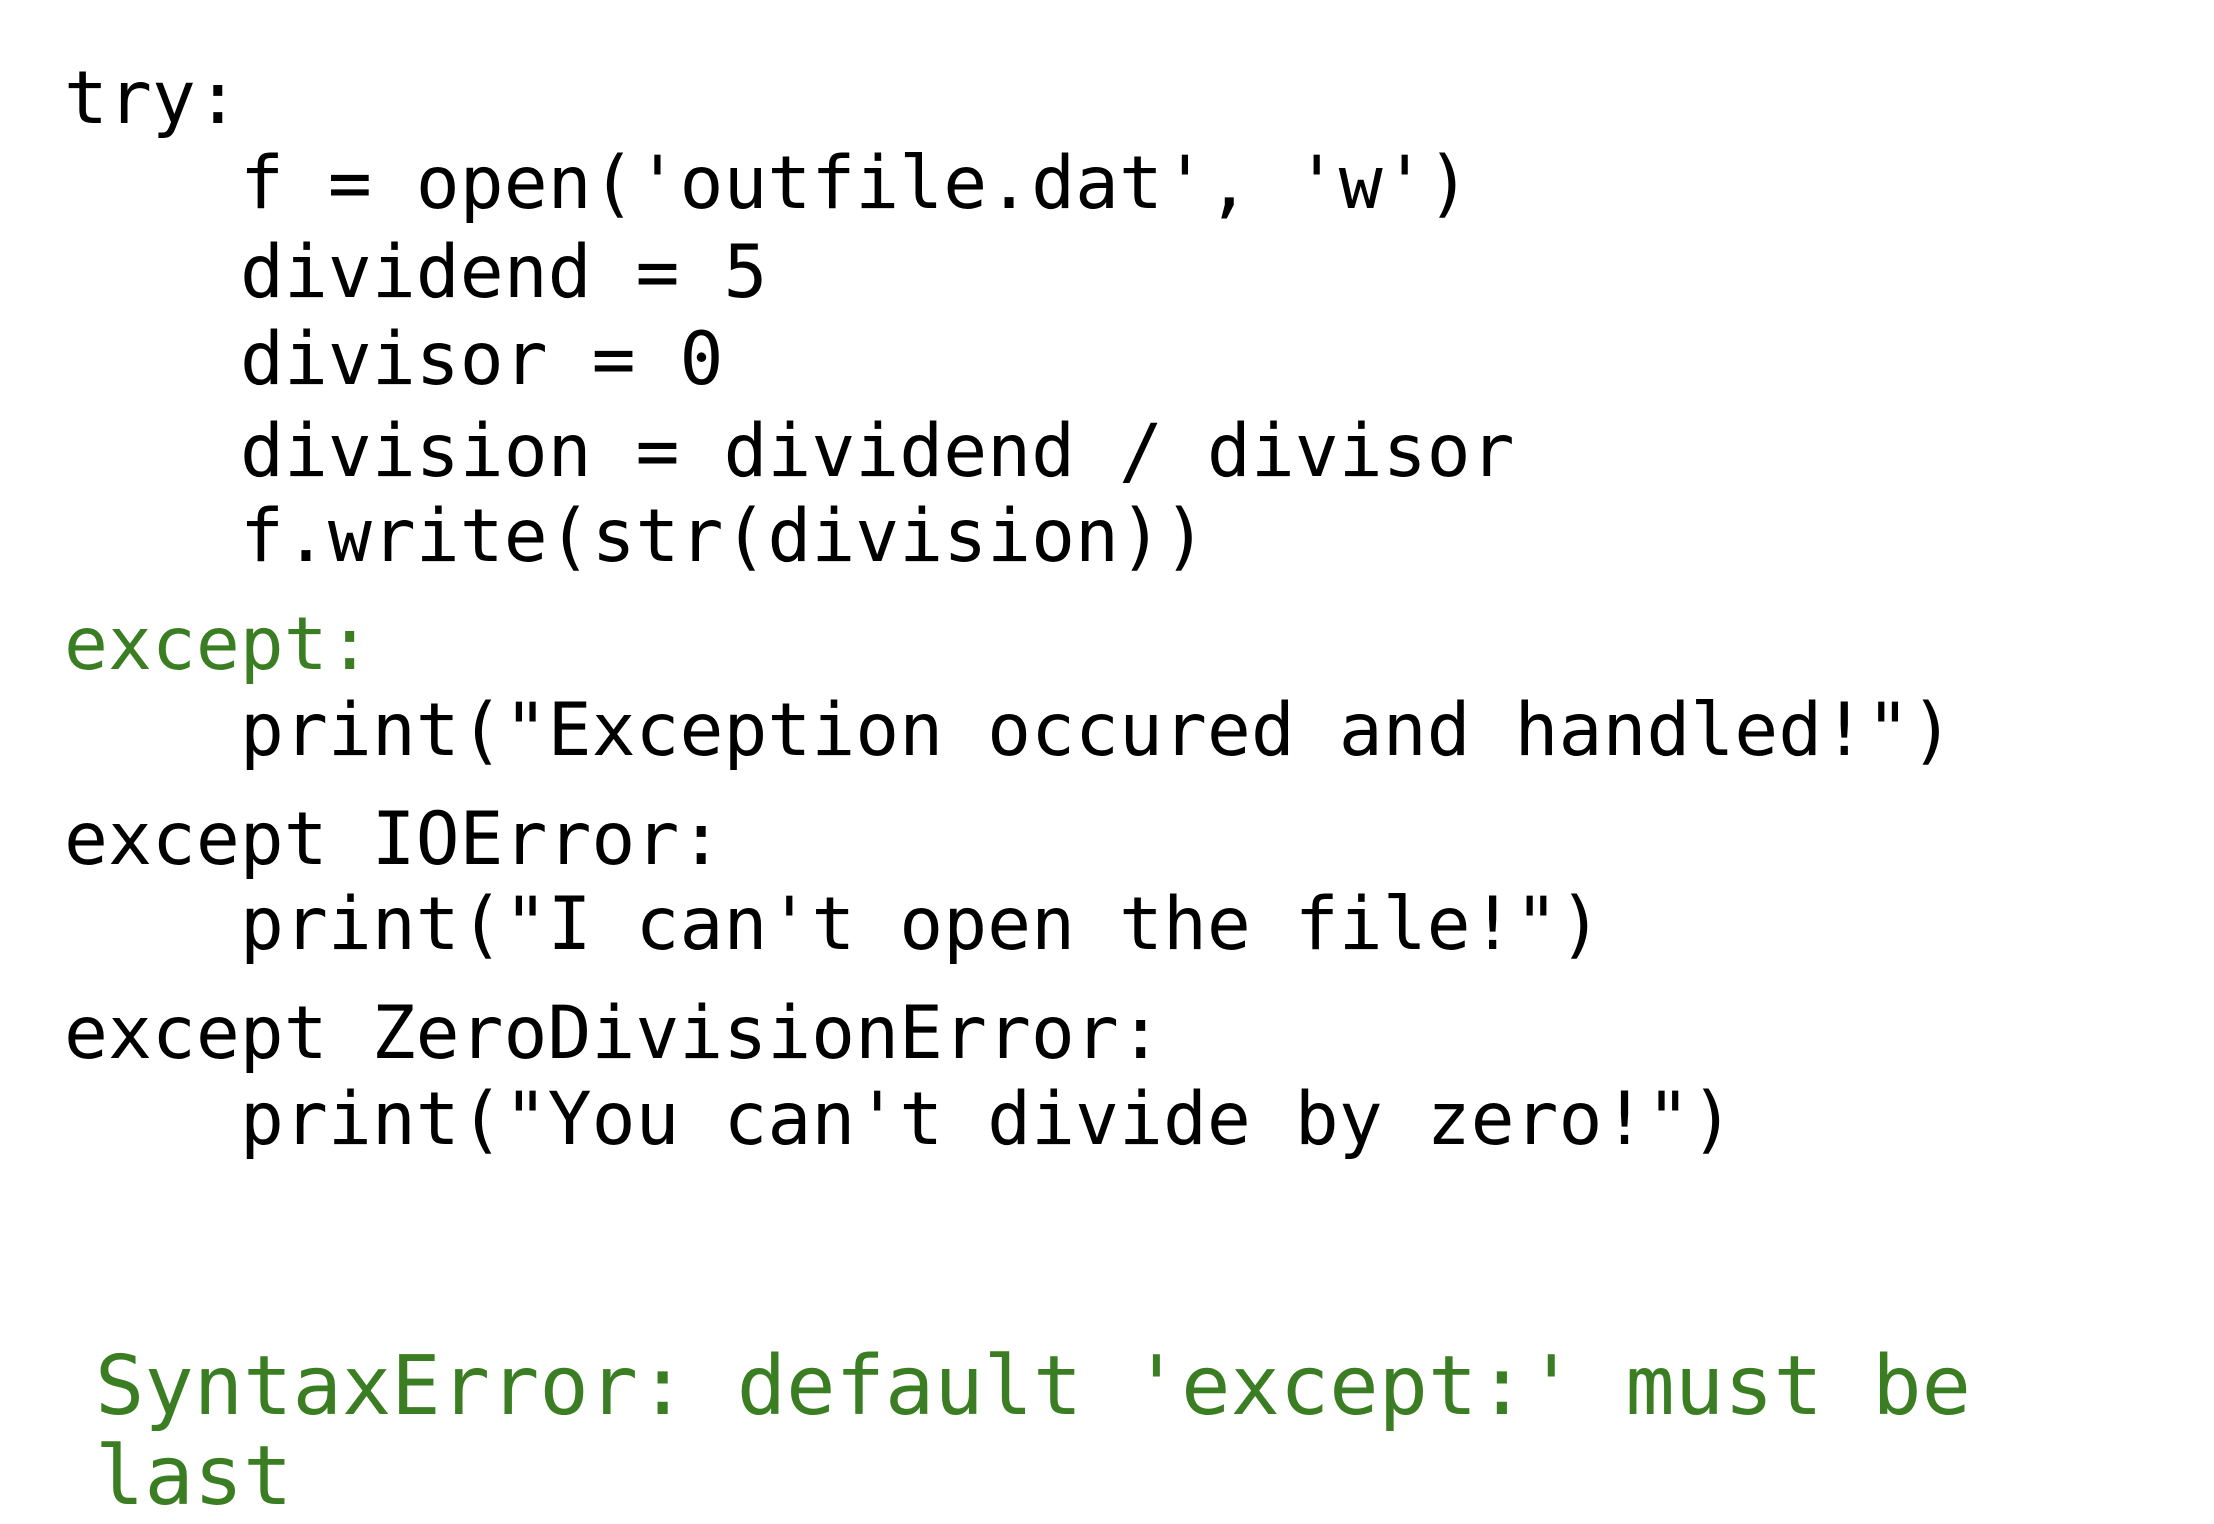 The height and width of the screenshot is (1524, 2214). I want to click on code-line-division: division = dividend / divisor, so click(877, 451).